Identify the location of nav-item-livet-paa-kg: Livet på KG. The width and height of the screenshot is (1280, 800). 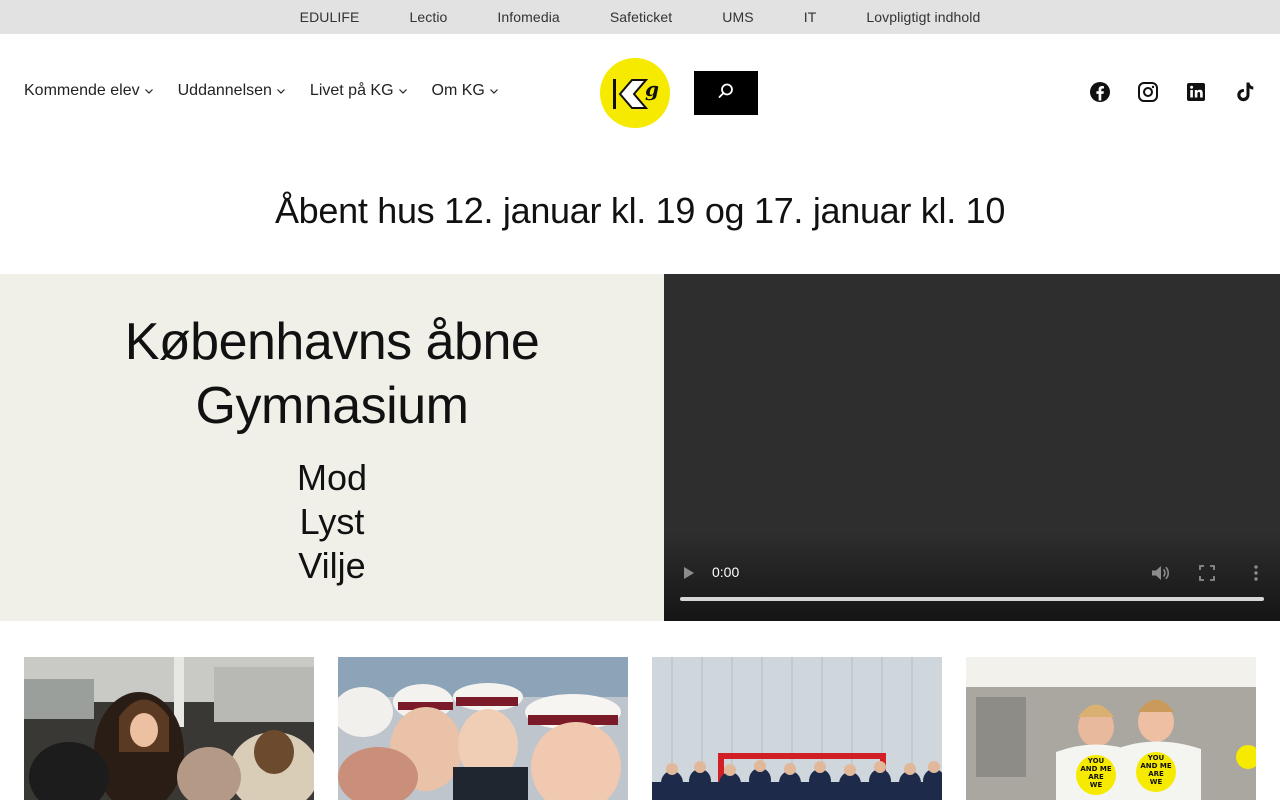
(359, 91).